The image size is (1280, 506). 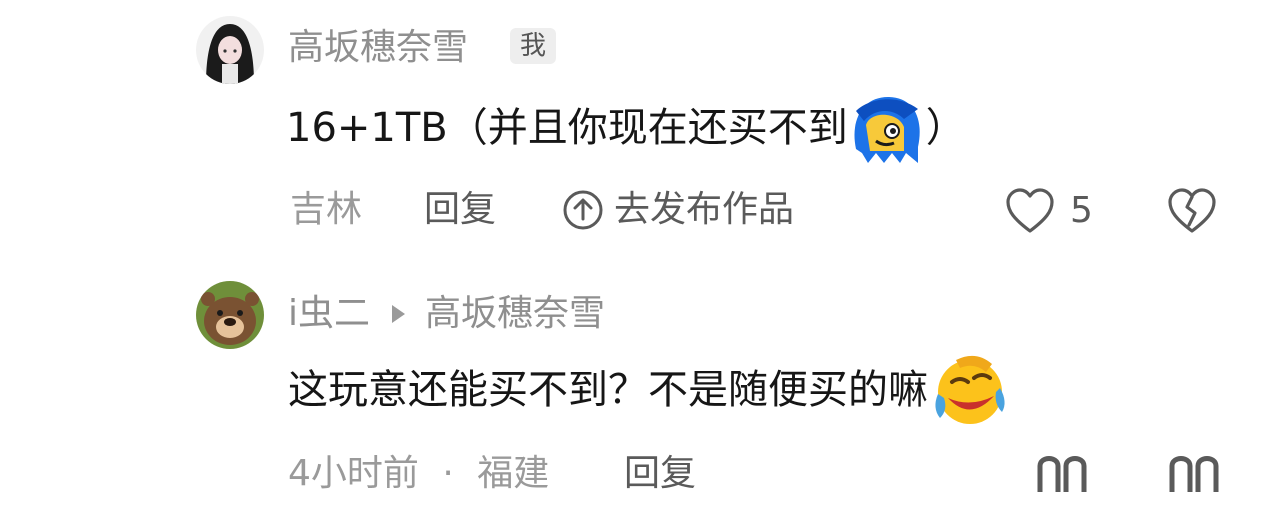 I want to click on publish-work-button: 去发布作品, so click(x=678, y=210).